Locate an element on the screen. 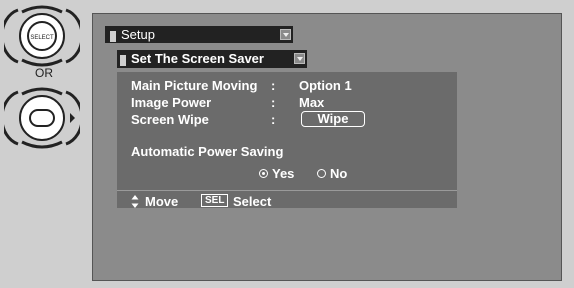  remote-dpad-icon is located at coordinates (42, 118).